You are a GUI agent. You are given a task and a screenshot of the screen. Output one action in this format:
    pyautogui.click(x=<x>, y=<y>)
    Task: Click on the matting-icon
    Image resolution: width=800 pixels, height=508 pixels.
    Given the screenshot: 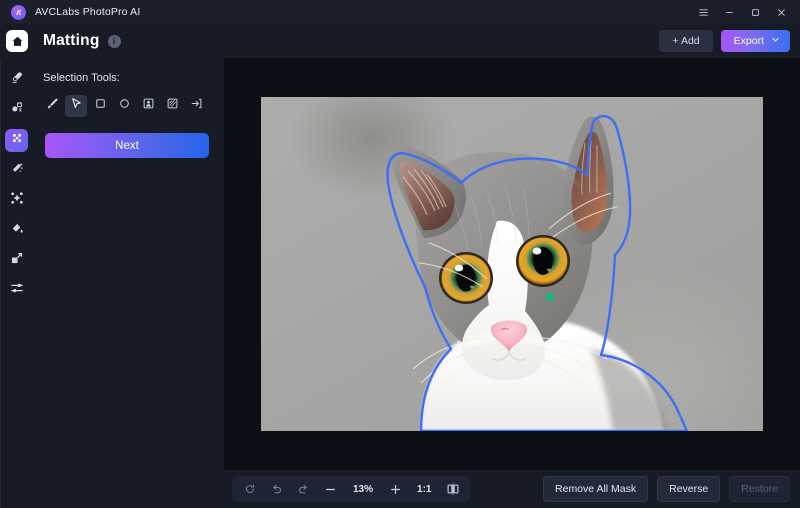 What is the action you would take?
    pyautogui.click(x=17, y=140)
    